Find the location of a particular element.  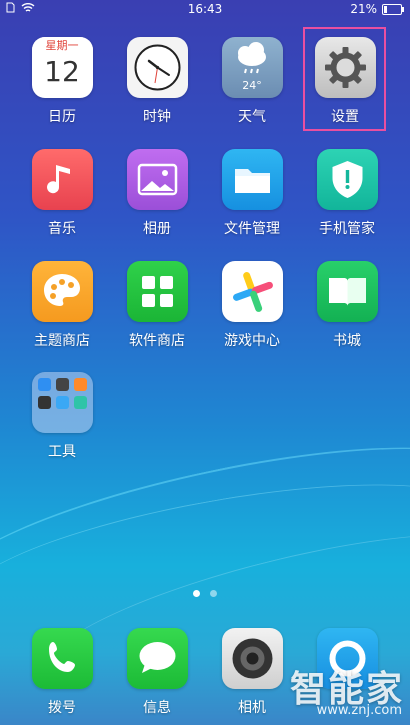

app-label: 书城 is located at coordinates (347, 341).